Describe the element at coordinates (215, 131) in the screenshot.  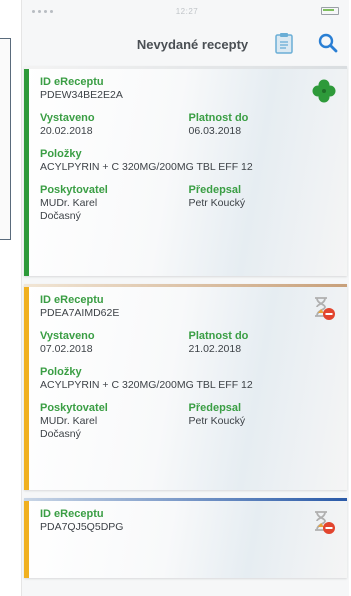
I see `valid-value: 06.03.2018` at that location.